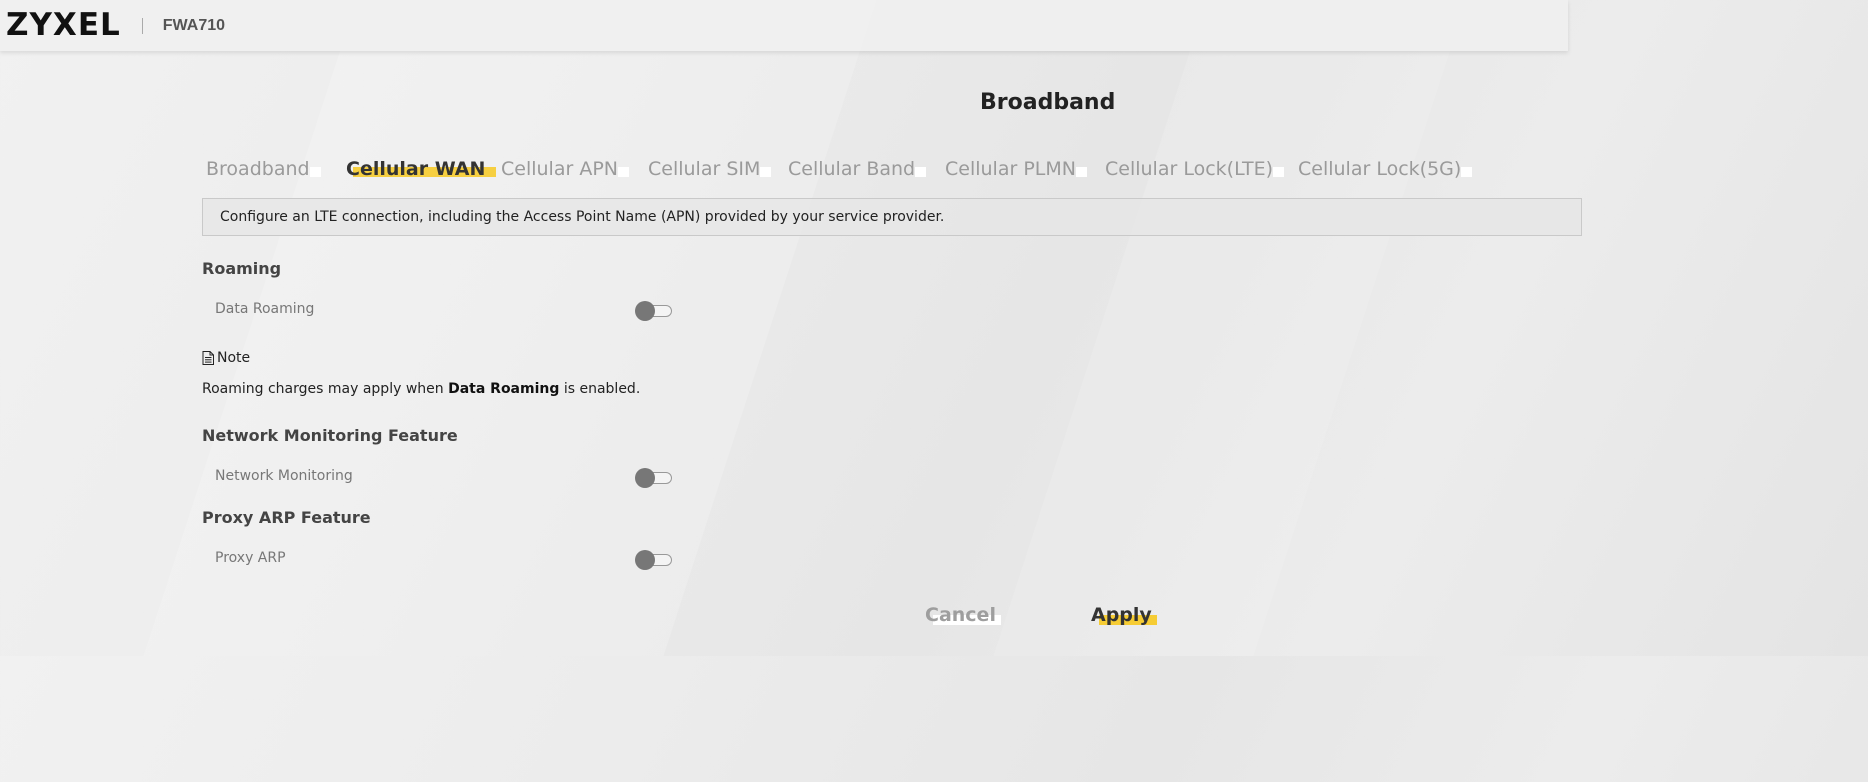 The width and height of the screenshot is (1868, 782). I want to click on note-heading: Note, so click(226, 358).